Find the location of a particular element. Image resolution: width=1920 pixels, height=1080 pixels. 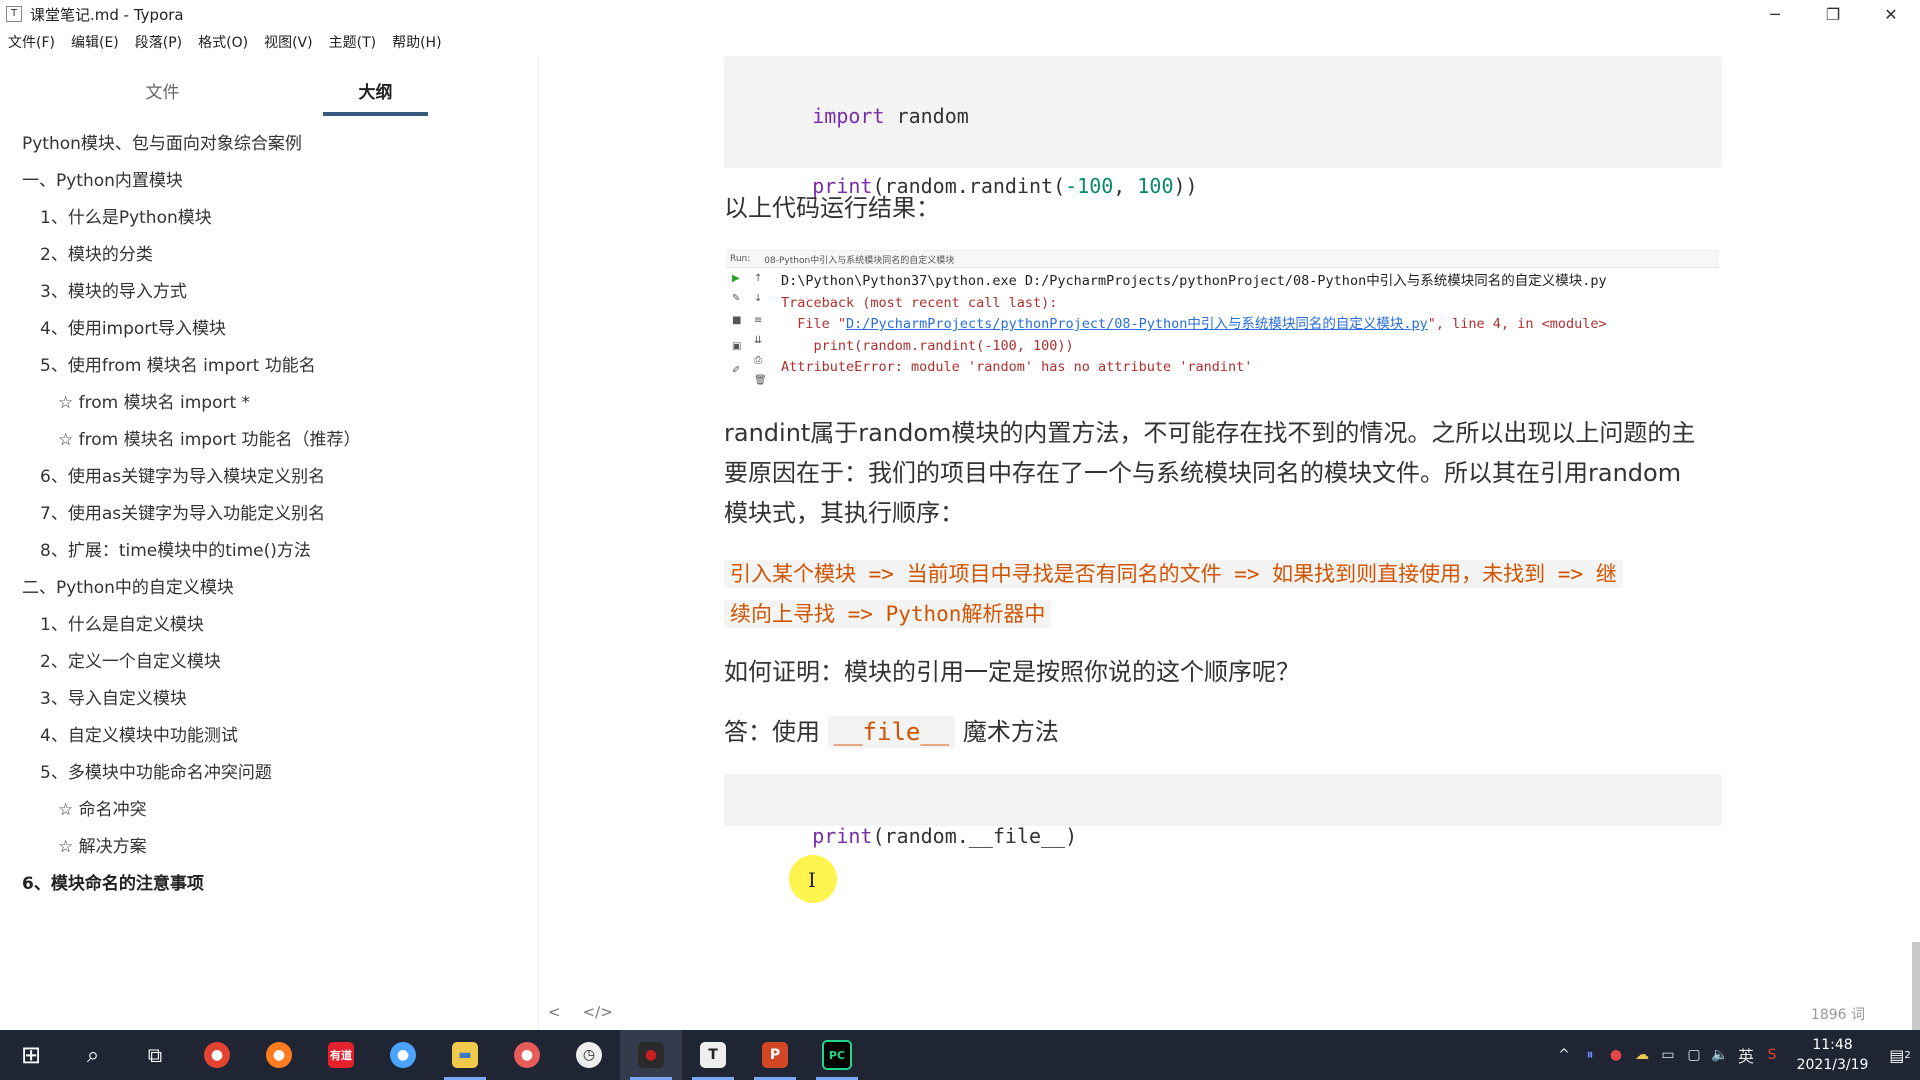

source-mode-button: </> is located at coordinates (598, 1012).